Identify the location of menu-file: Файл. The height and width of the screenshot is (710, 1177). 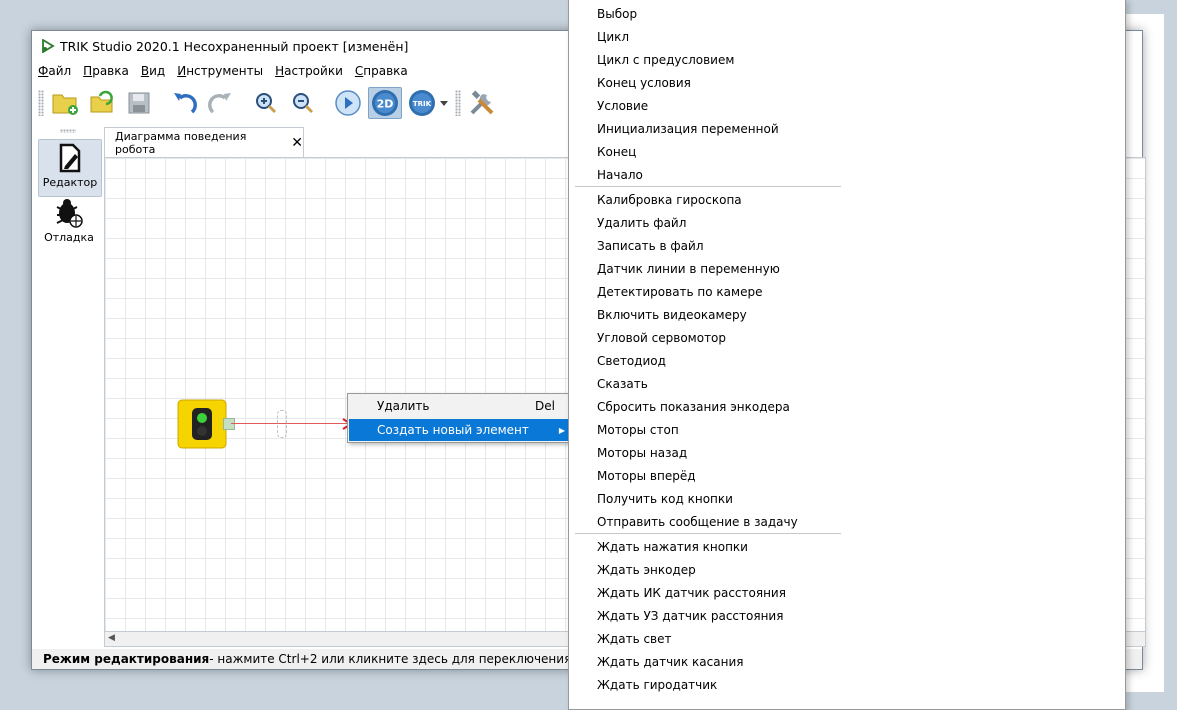
(54, 71).